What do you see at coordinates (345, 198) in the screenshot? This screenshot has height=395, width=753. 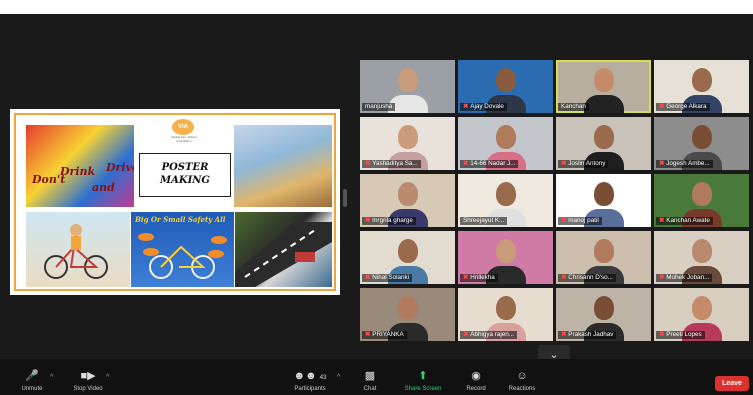 I see `resize-handle` at bounding box center [345, 198].